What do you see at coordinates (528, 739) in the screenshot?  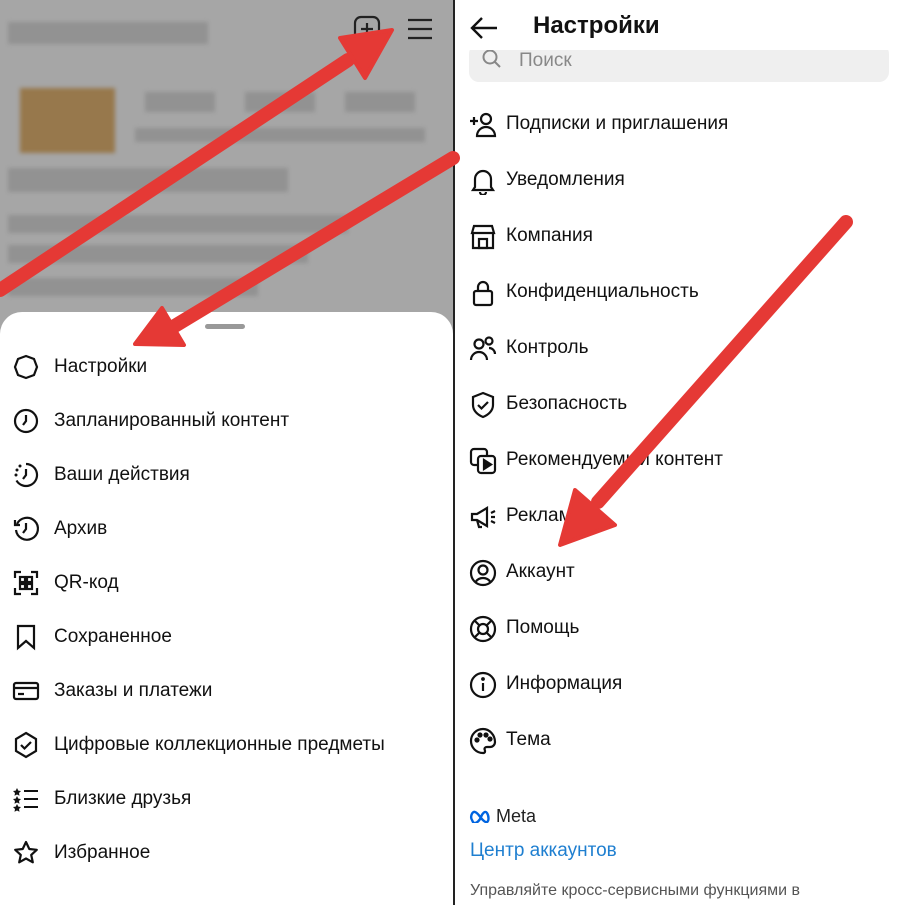 I see `settings-item-label: Тема` at bounding box center [528, 739].